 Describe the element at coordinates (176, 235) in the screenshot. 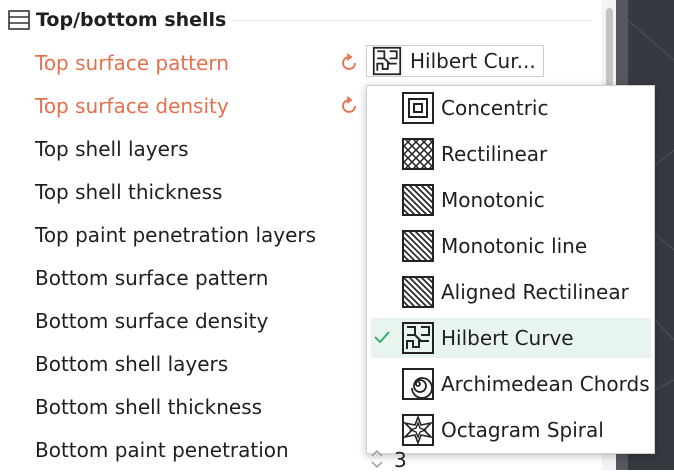

I see `setting-label-top-paint-penetration-layers: Top paint penetration layers` at that location.